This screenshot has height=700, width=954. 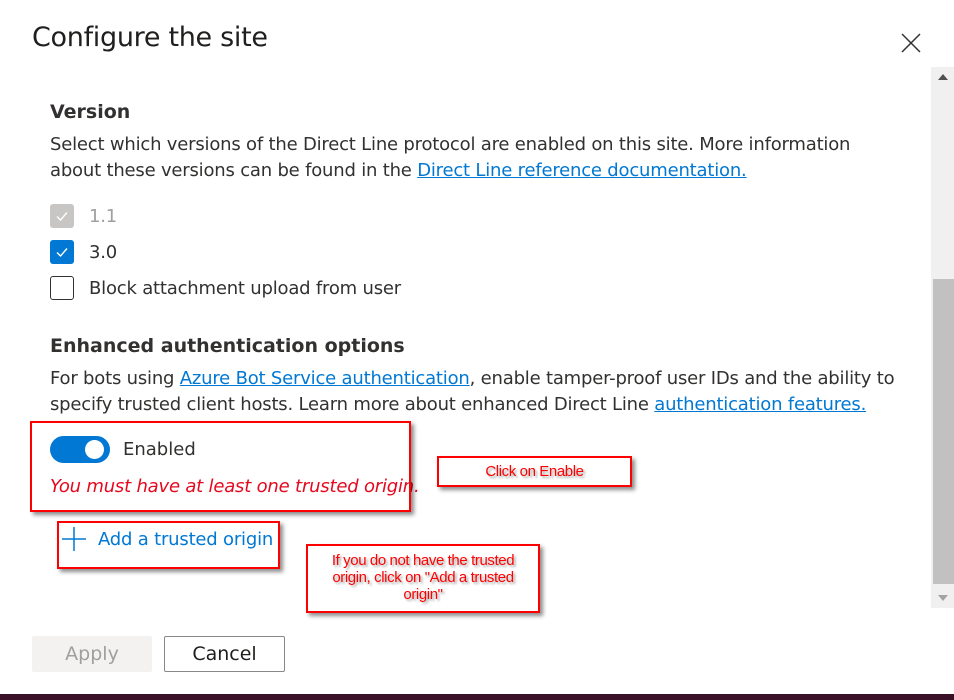 I want to click on direct-line-reference-link: Direct Line reference documentation., so click(x=582, y=170).